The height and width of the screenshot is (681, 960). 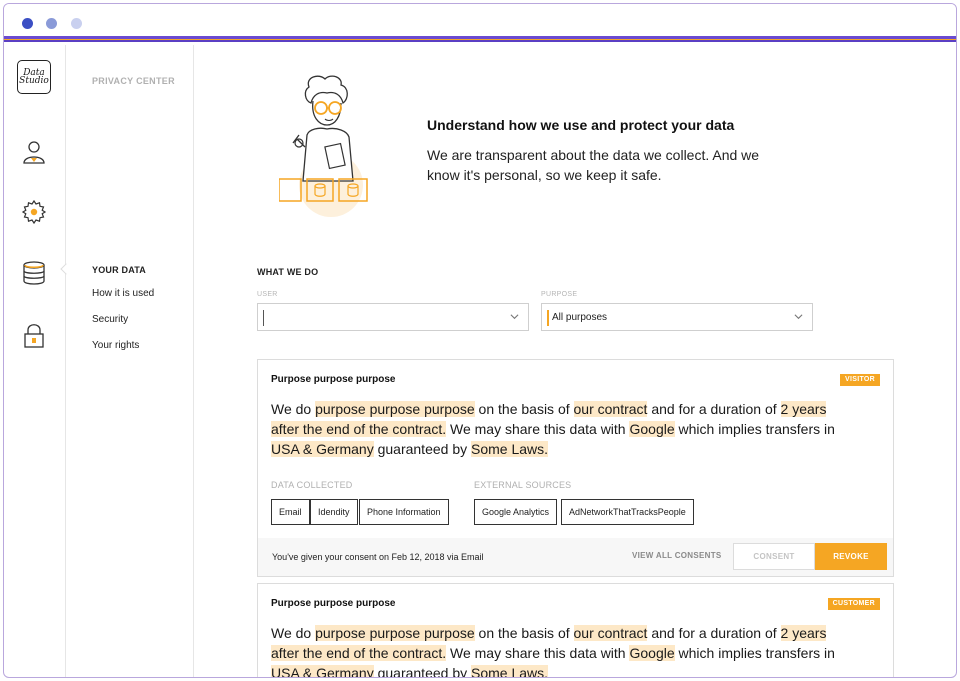 I want to click on purpose-filter-label: PURPOSE, so click(x=559, y=294).